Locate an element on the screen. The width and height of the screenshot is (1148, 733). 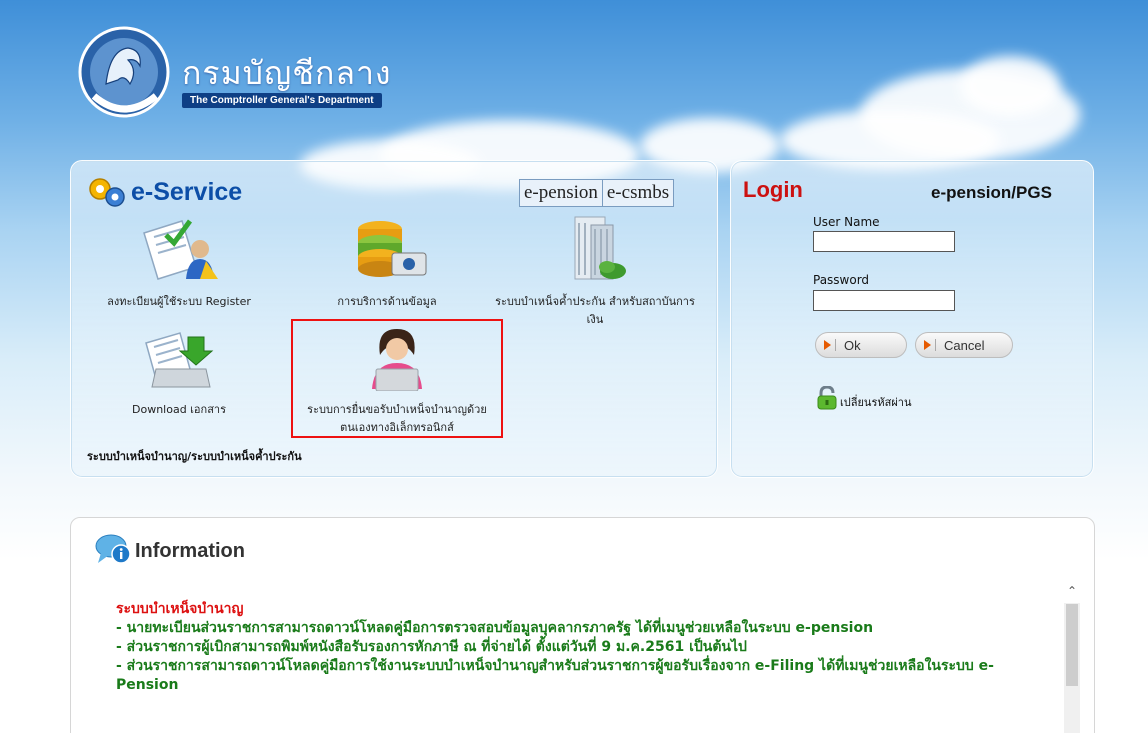
org-name-thai: กรมบัญชีกลาง is located at coordinates (287, 73).